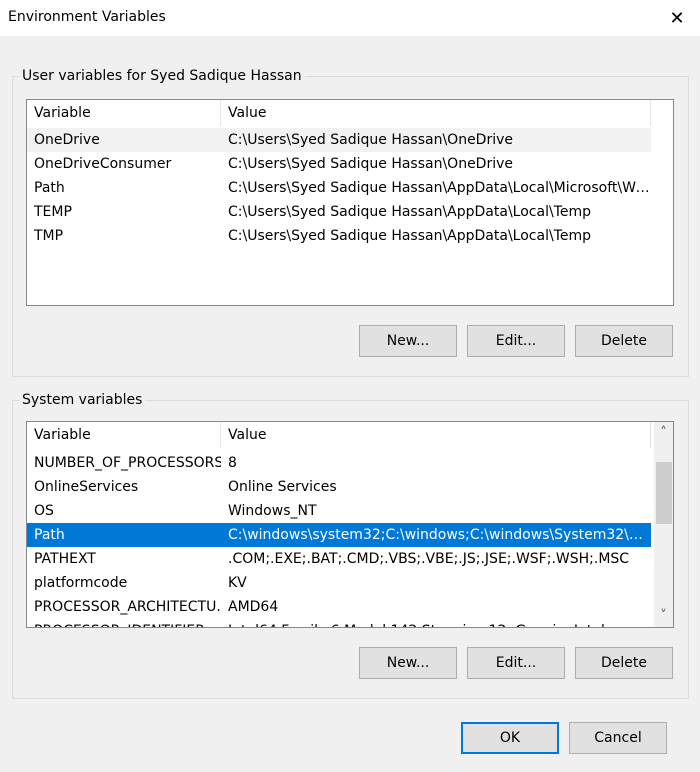 The image size is (700, 772). I want to click on value-cell: Online Services, so click(282, 487).